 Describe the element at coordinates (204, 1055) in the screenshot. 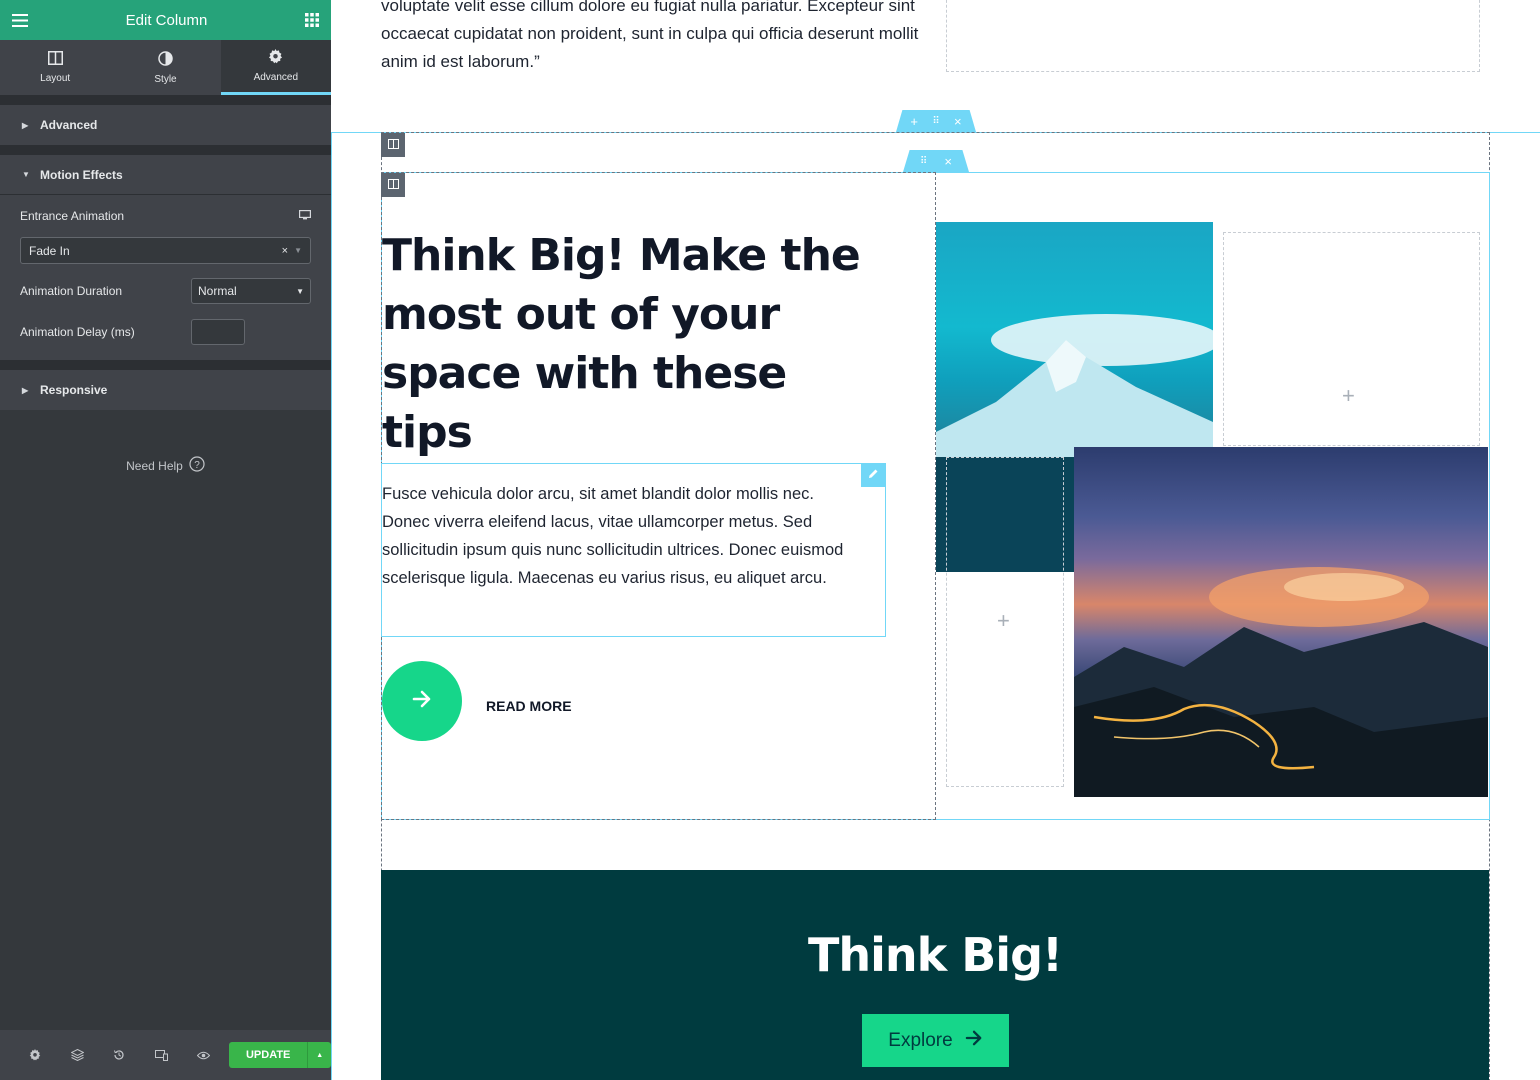

I see `preview-eye-icon` at that location.